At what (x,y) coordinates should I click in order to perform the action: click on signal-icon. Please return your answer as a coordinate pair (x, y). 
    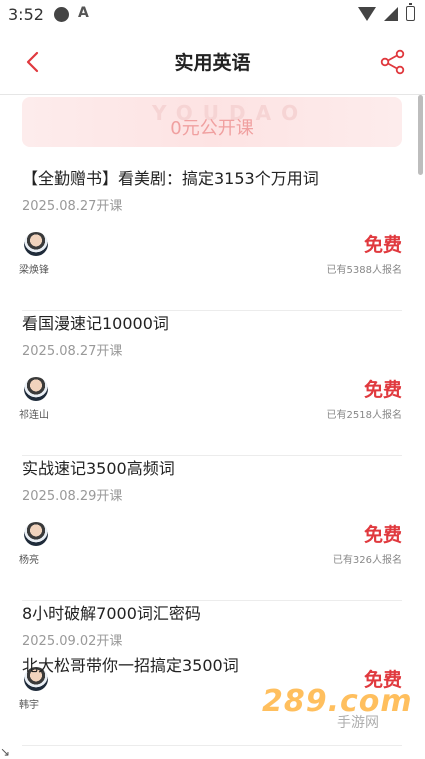
    Looking at the image, I should click on (391, 13).